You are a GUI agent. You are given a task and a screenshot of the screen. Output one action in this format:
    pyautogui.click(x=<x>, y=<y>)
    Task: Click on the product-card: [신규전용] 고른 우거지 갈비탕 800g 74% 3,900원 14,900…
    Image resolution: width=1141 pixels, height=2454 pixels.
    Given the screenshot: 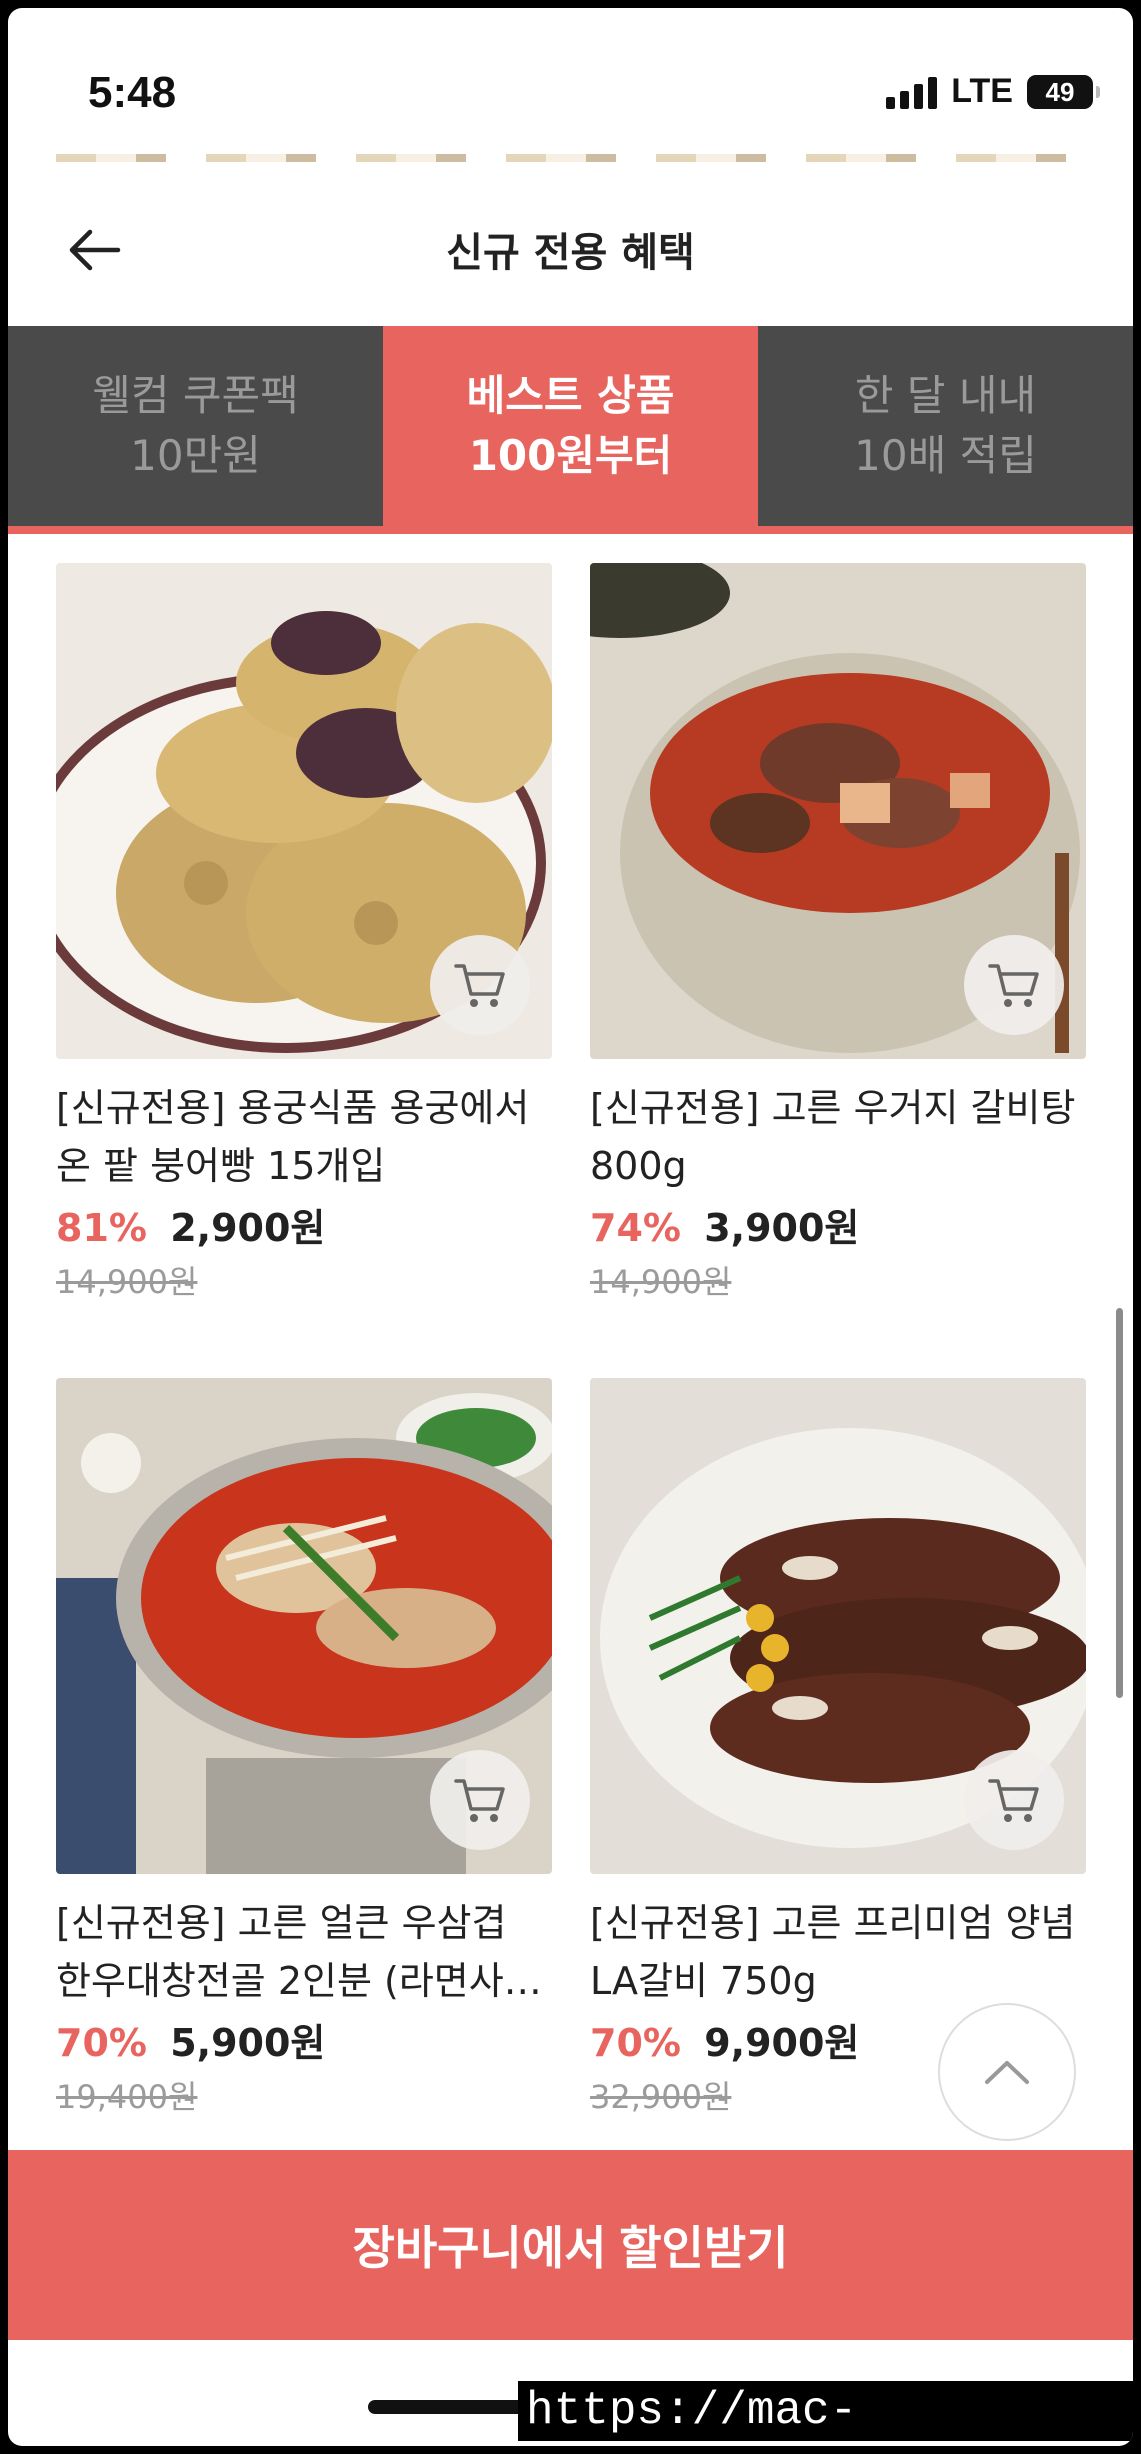 What is the action you would take?
    pyautogui.click(x=838, y=935)
    